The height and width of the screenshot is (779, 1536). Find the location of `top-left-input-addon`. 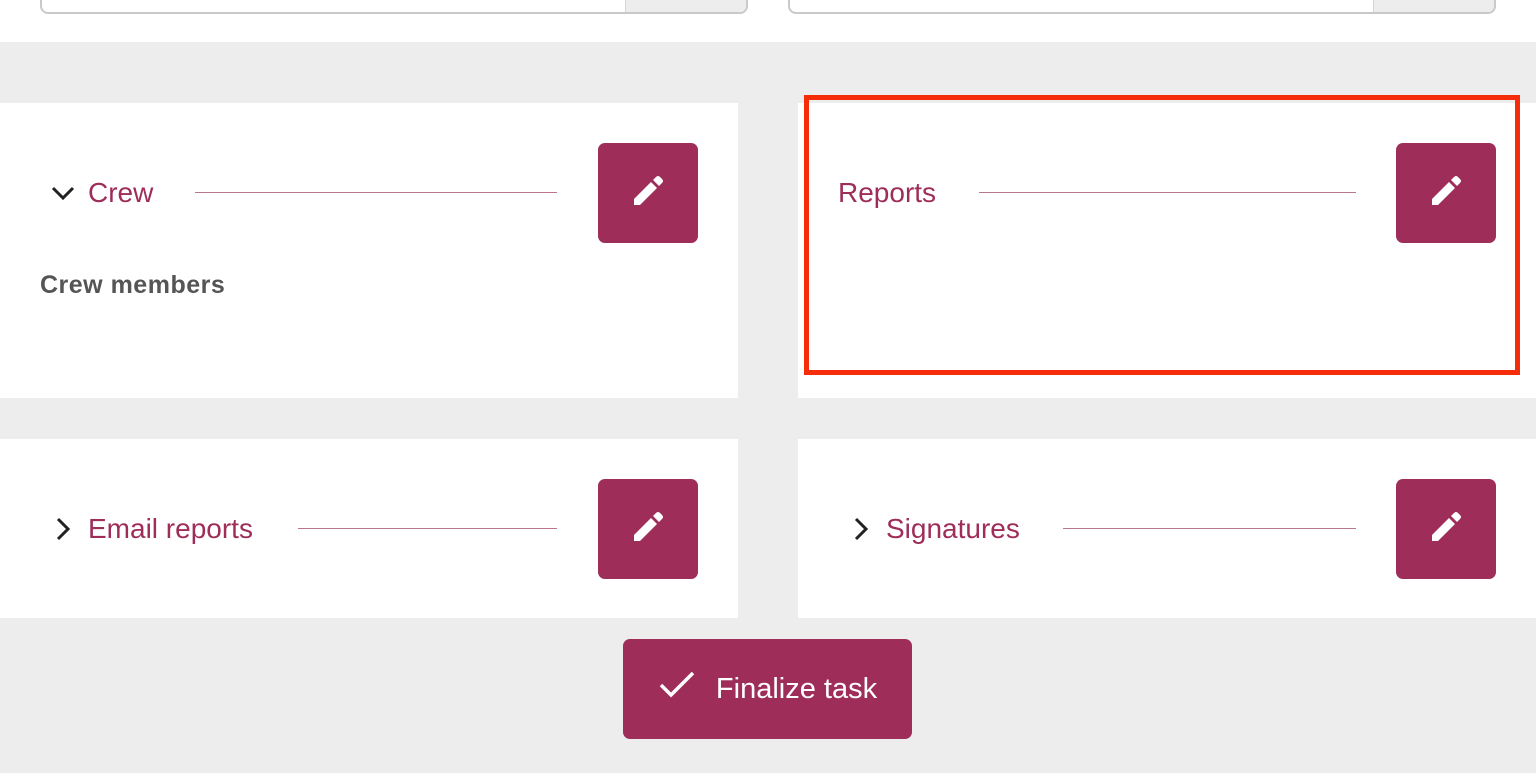

top-left-input-addon is located at coordinates (685, 6).